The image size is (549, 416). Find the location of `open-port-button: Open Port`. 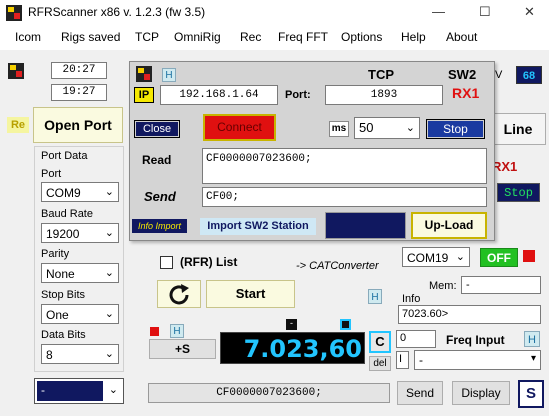

open-port-button: Open Port is located at coordinates (78, 125).